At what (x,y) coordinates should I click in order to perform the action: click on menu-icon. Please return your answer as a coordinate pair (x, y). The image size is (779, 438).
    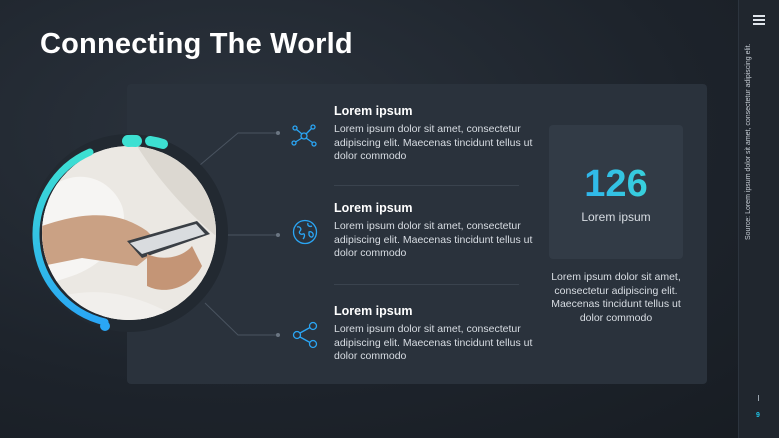
    Looking at the image, I should click on (759, 21).